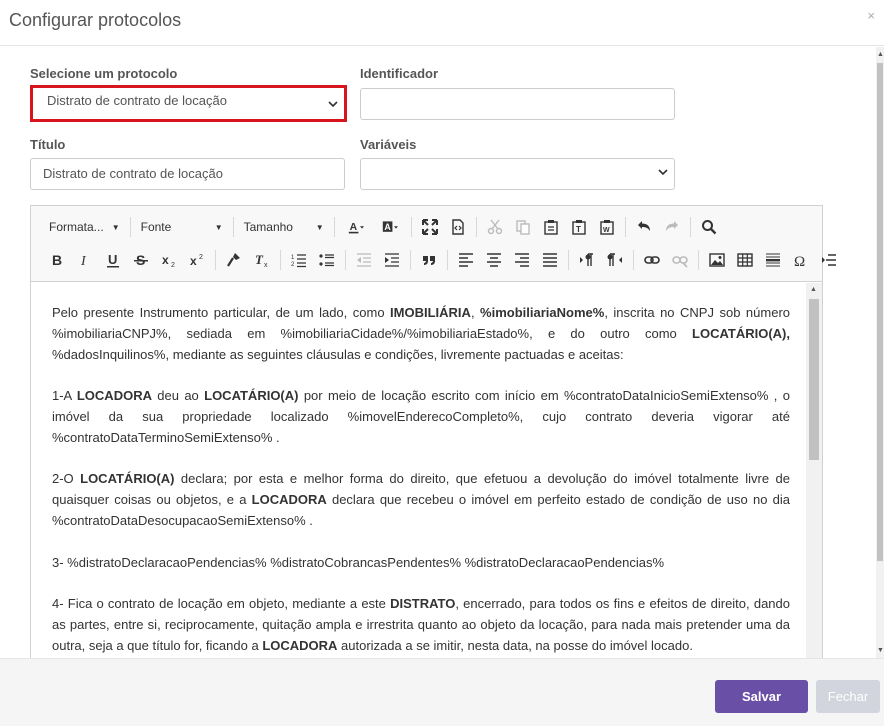 The width and height of the screenshot is (884, 726). I want to click on background-color-icon: A, so click(390, 227).